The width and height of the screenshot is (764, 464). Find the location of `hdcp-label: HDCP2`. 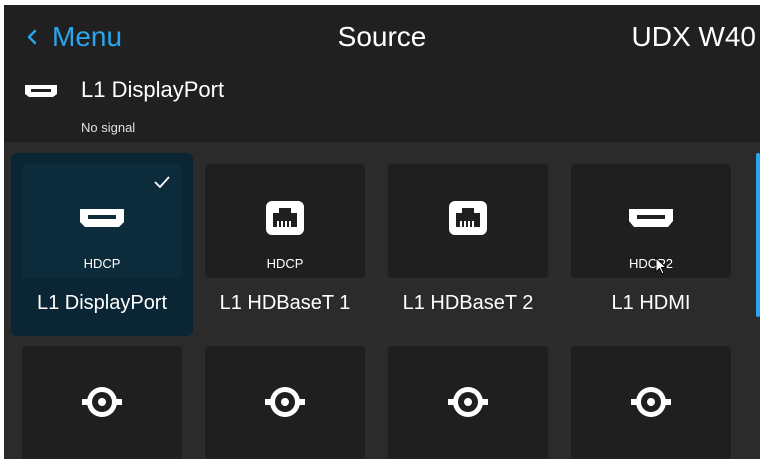

hdcp-label: HDCP2 is located at coordinates (651, 263).